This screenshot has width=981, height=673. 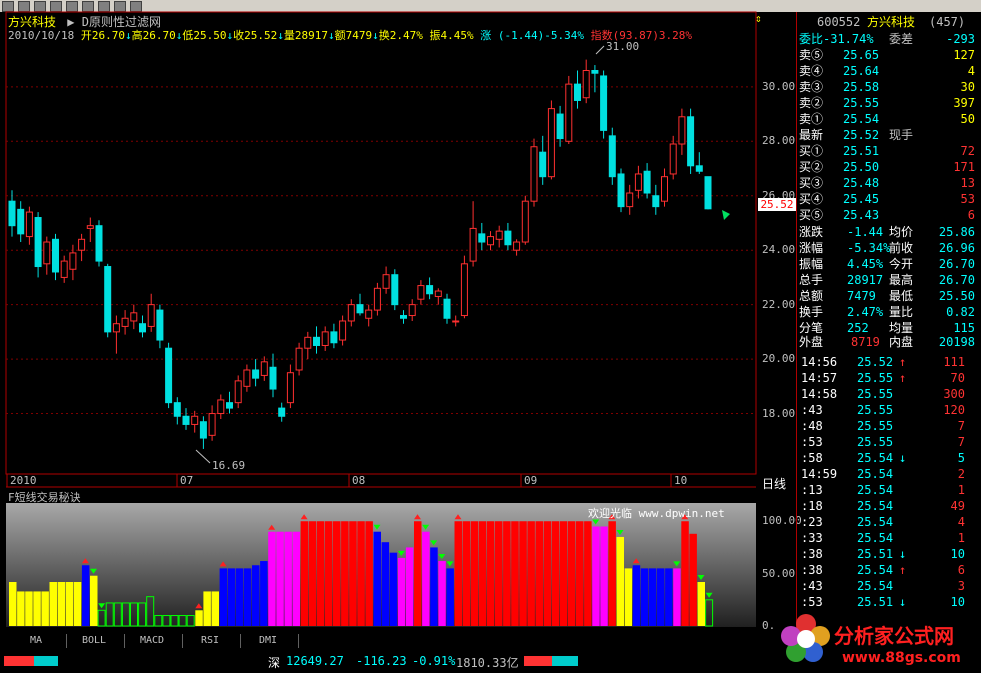 I want to click on price-marker: 25.52, so click(x=777, y=204).